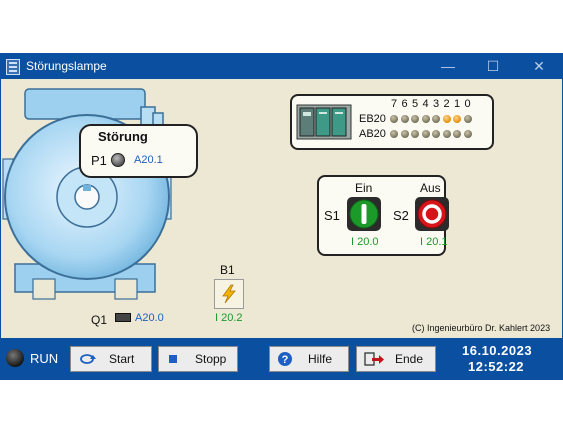 Image resolution: width=563 pixels, height=433 pixels. What do you see at coordinates (332, 215) in the screenshot?
I see `s1-label: S1` at bounding box center [332, 215].